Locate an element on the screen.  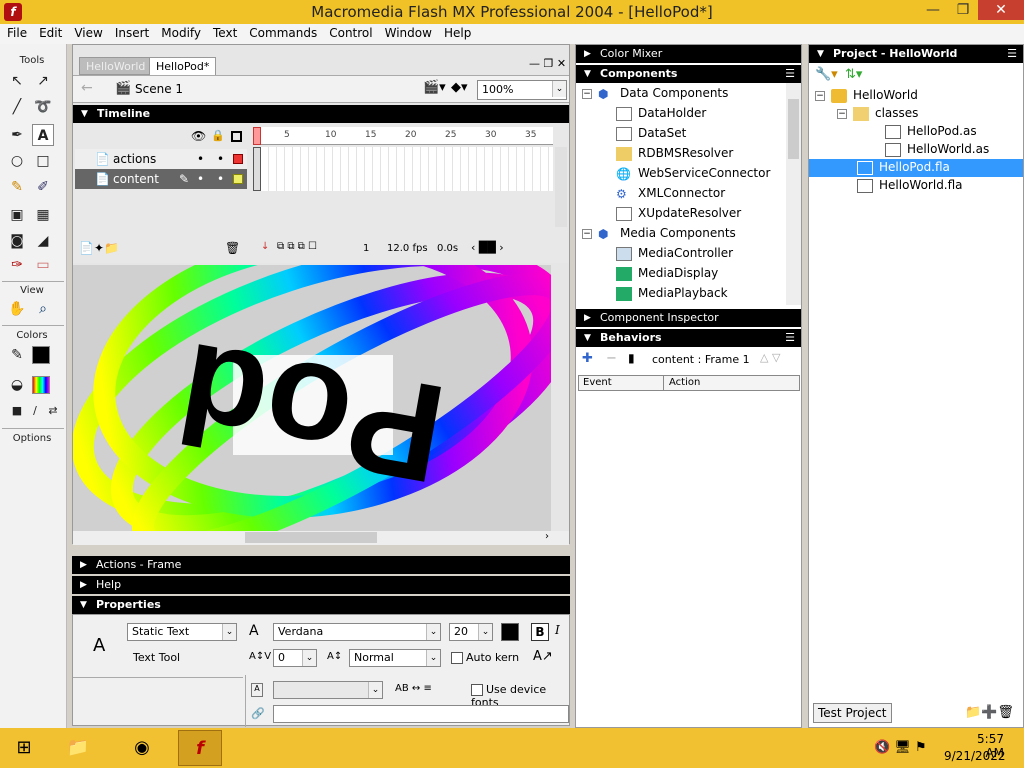
onion-skin-icons: ⧉ ⧉ ⧉ ☐ is located at coordinates (297, 246).